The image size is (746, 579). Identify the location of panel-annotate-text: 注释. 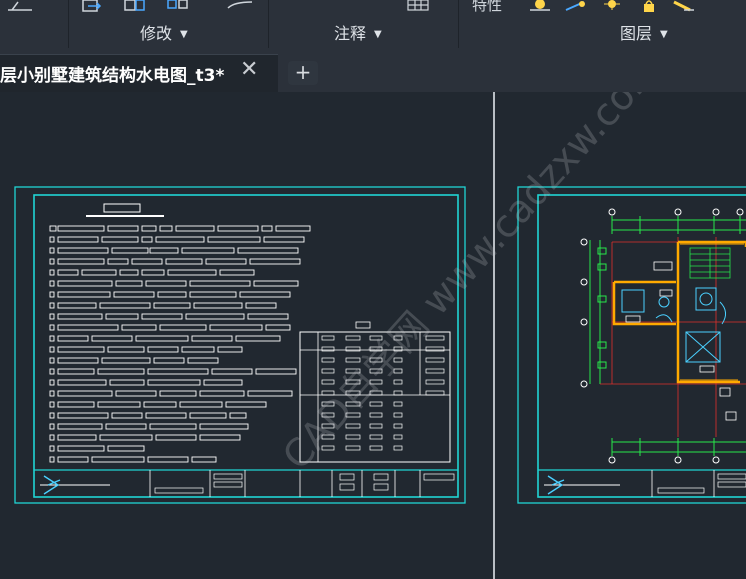
(350, 33).